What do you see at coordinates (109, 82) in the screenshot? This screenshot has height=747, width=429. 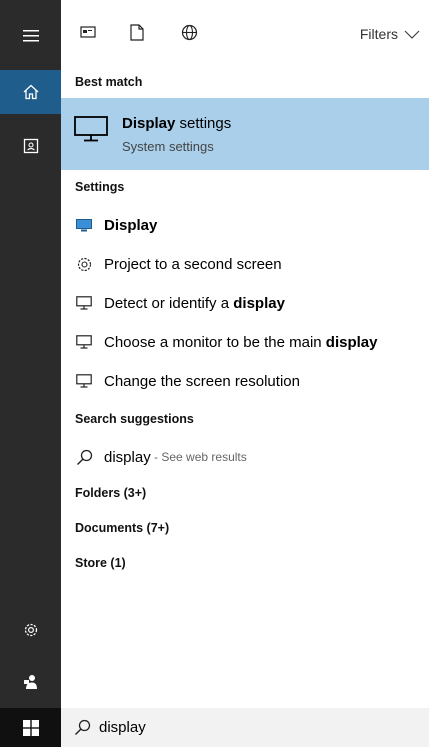 I see `best-match-heading: Best match` at bounding box center [109, 82].